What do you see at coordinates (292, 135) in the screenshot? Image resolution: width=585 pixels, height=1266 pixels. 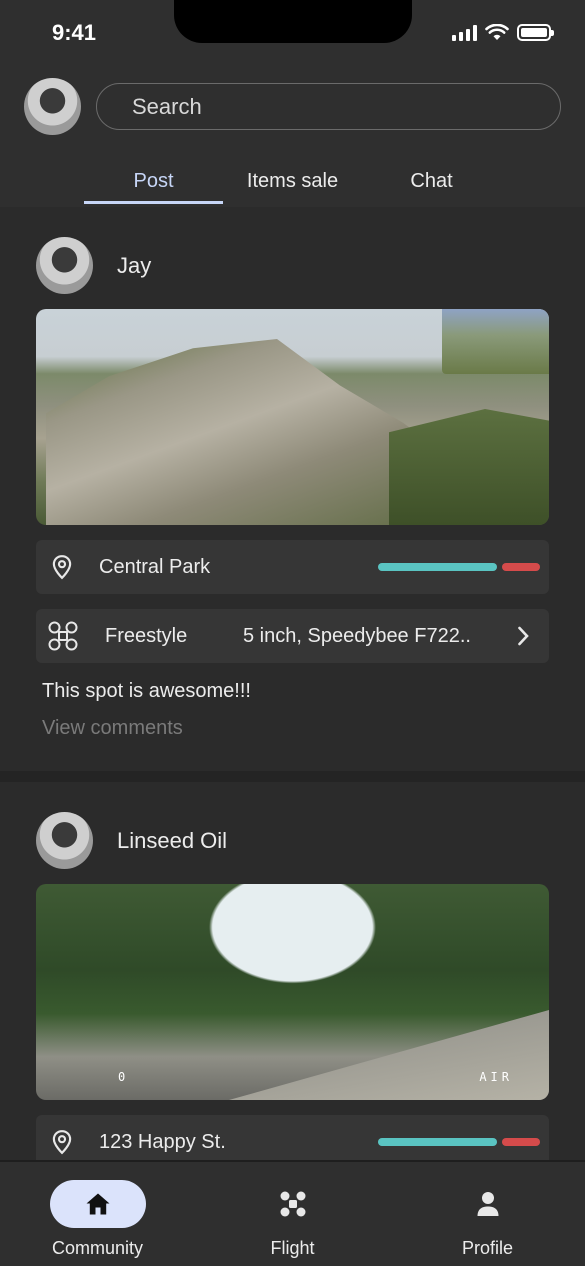 I see `app-header: Search Post Items sale Chat` at bounding box center [292, 135].